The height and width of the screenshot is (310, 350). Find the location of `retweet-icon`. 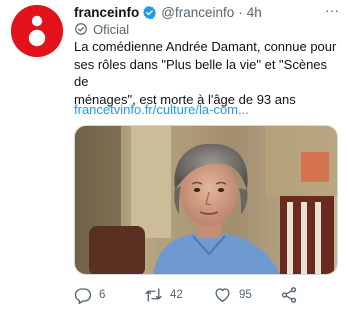

retweet-icon is located at coordinates (153, 295).